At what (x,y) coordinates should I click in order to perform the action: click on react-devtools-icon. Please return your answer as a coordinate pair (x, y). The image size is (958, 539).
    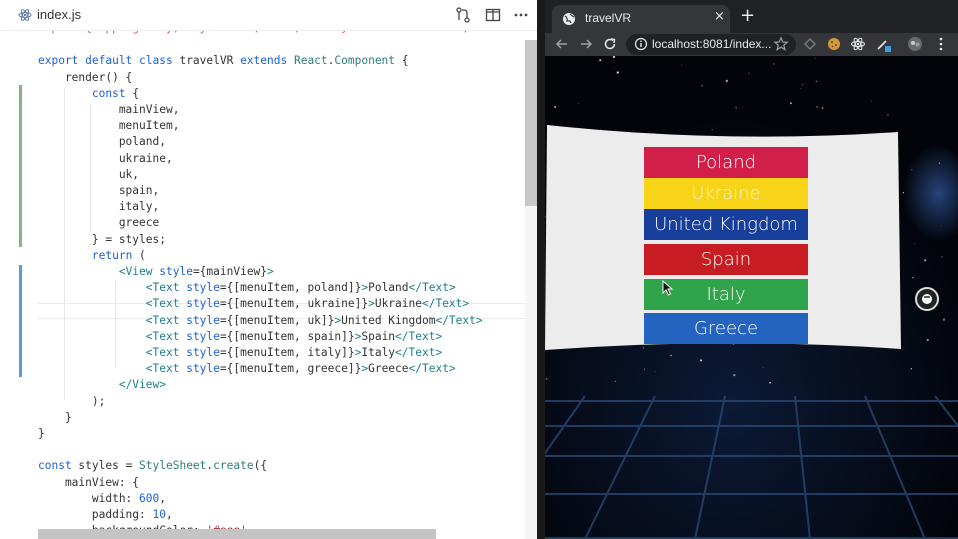
    Looking at the image, I should click on (858, 44).